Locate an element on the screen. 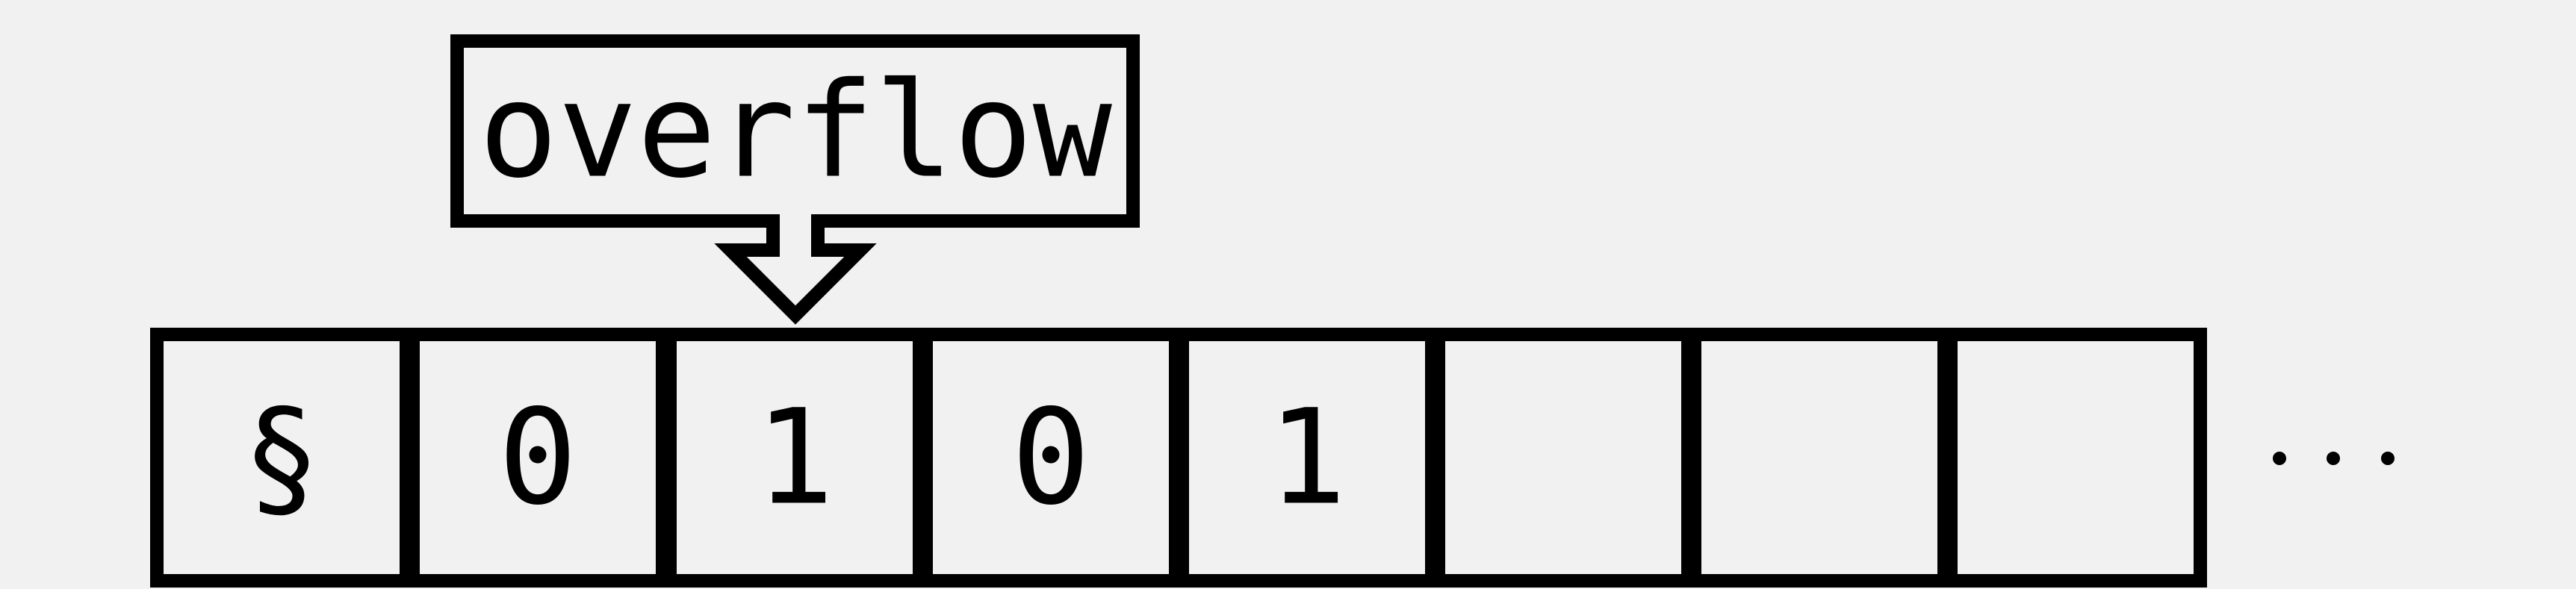  overflow-callout: overflow is located at coordinates (795, 179).